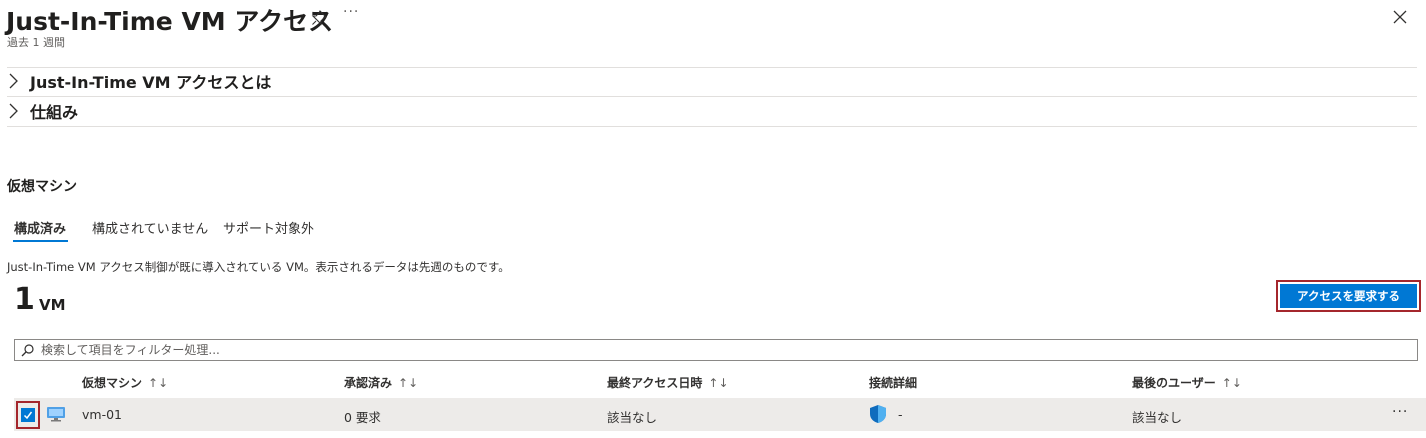 This screenshot has height=438, width=1426. Describe the element at coordinates (268, 227) in the screenshot. I see `tab-unsupported: サポート対象外` at that location.